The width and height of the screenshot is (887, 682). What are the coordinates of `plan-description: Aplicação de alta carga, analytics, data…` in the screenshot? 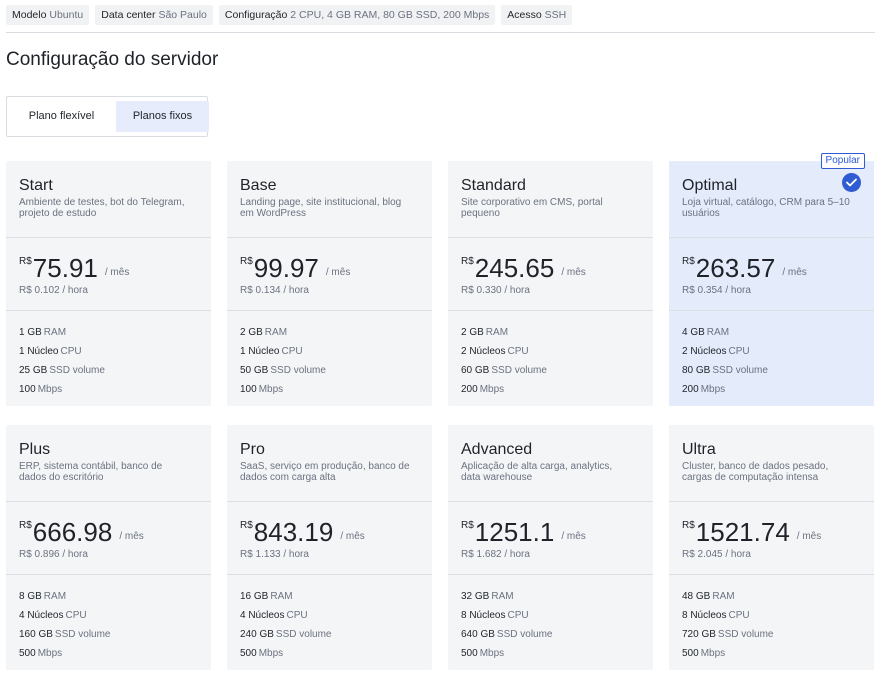 It's located at (537, 472).